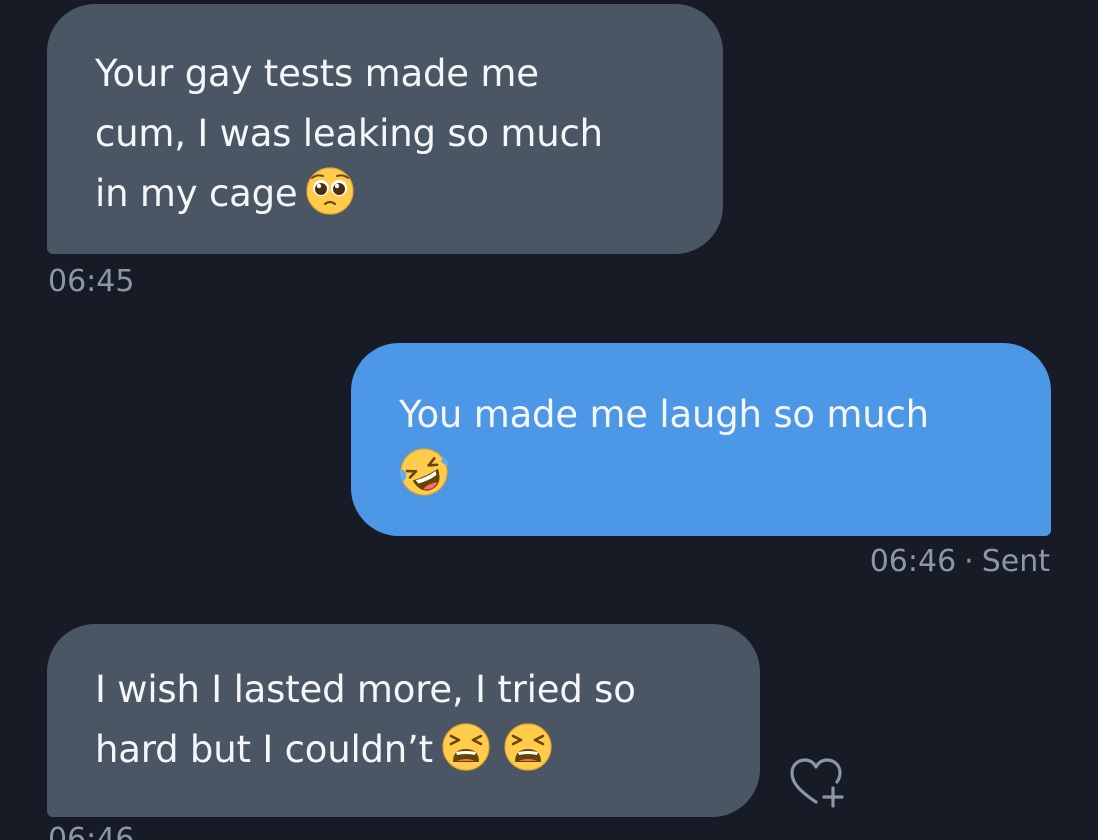 The height and width of the screenshot is (840, 1098). What do you see at coordinates (91, 281) in the screenshot?
I see `message-timestamp: 06:45` at bounding box center [91, 281].